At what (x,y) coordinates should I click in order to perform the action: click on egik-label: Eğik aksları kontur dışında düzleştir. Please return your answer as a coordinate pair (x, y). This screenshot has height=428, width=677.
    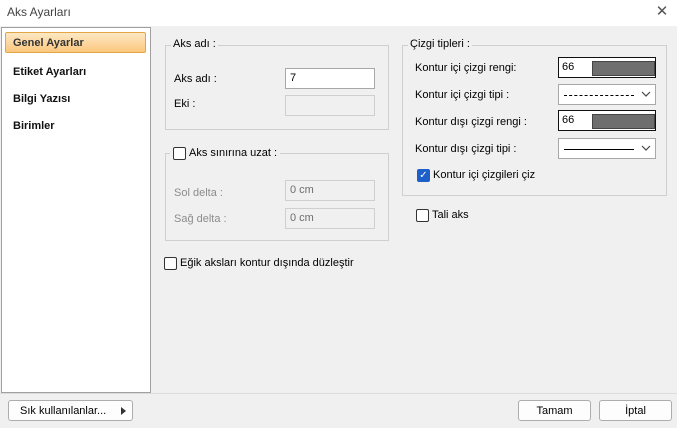
    Looking at the image, I should click on (267, 263).